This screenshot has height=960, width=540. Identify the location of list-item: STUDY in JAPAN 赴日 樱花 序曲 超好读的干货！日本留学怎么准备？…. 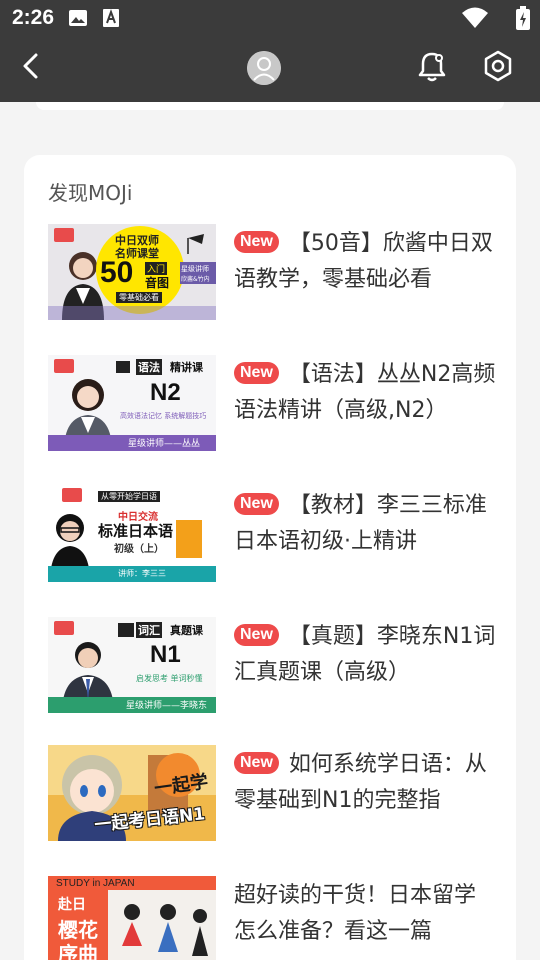
(270, 918).